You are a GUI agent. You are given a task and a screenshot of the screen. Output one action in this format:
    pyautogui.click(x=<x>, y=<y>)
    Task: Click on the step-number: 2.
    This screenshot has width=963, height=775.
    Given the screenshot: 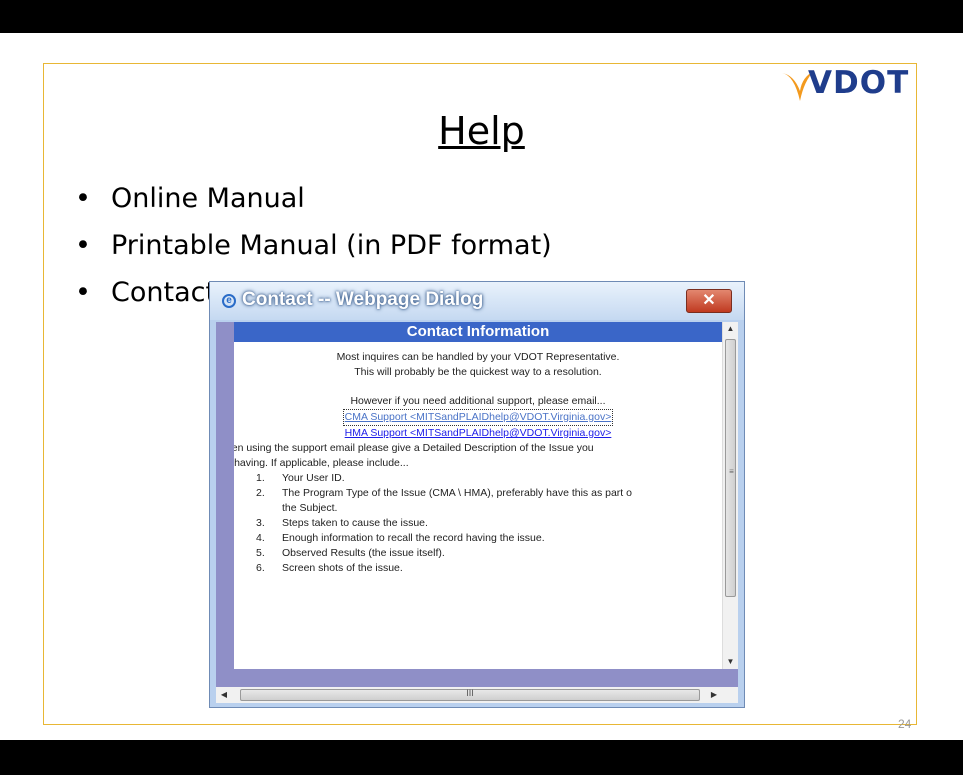 What is the action you would take?
    pyautogui.click(x=260, y=493)
    